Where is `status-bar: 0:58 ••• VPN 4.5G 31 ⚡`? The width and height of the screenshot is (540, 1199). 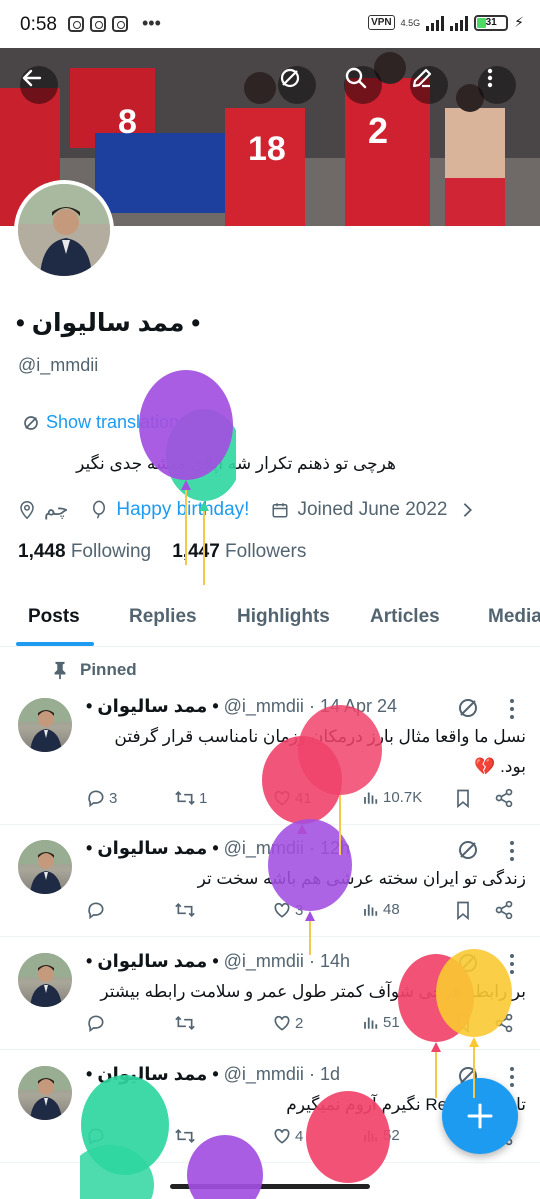
status-bar: 0:58 ••• VPN 4.5G 31 ⚡ is located at coordinates (270, 24).